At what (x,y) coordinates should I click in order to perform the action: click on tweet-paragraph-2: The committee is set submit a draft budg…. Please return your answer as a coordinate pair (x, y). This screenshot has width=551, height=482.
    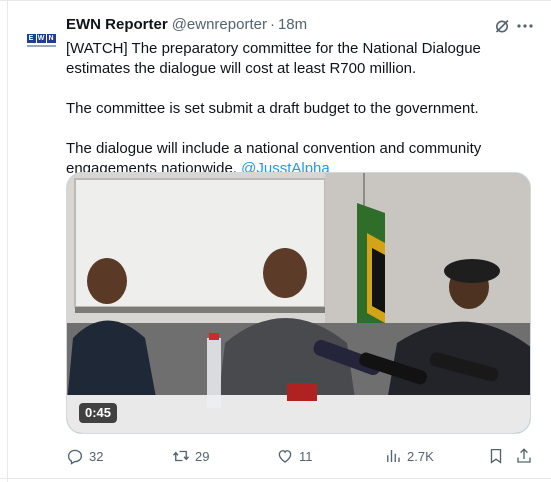
    Looking at the image, I should click on (272, 108).